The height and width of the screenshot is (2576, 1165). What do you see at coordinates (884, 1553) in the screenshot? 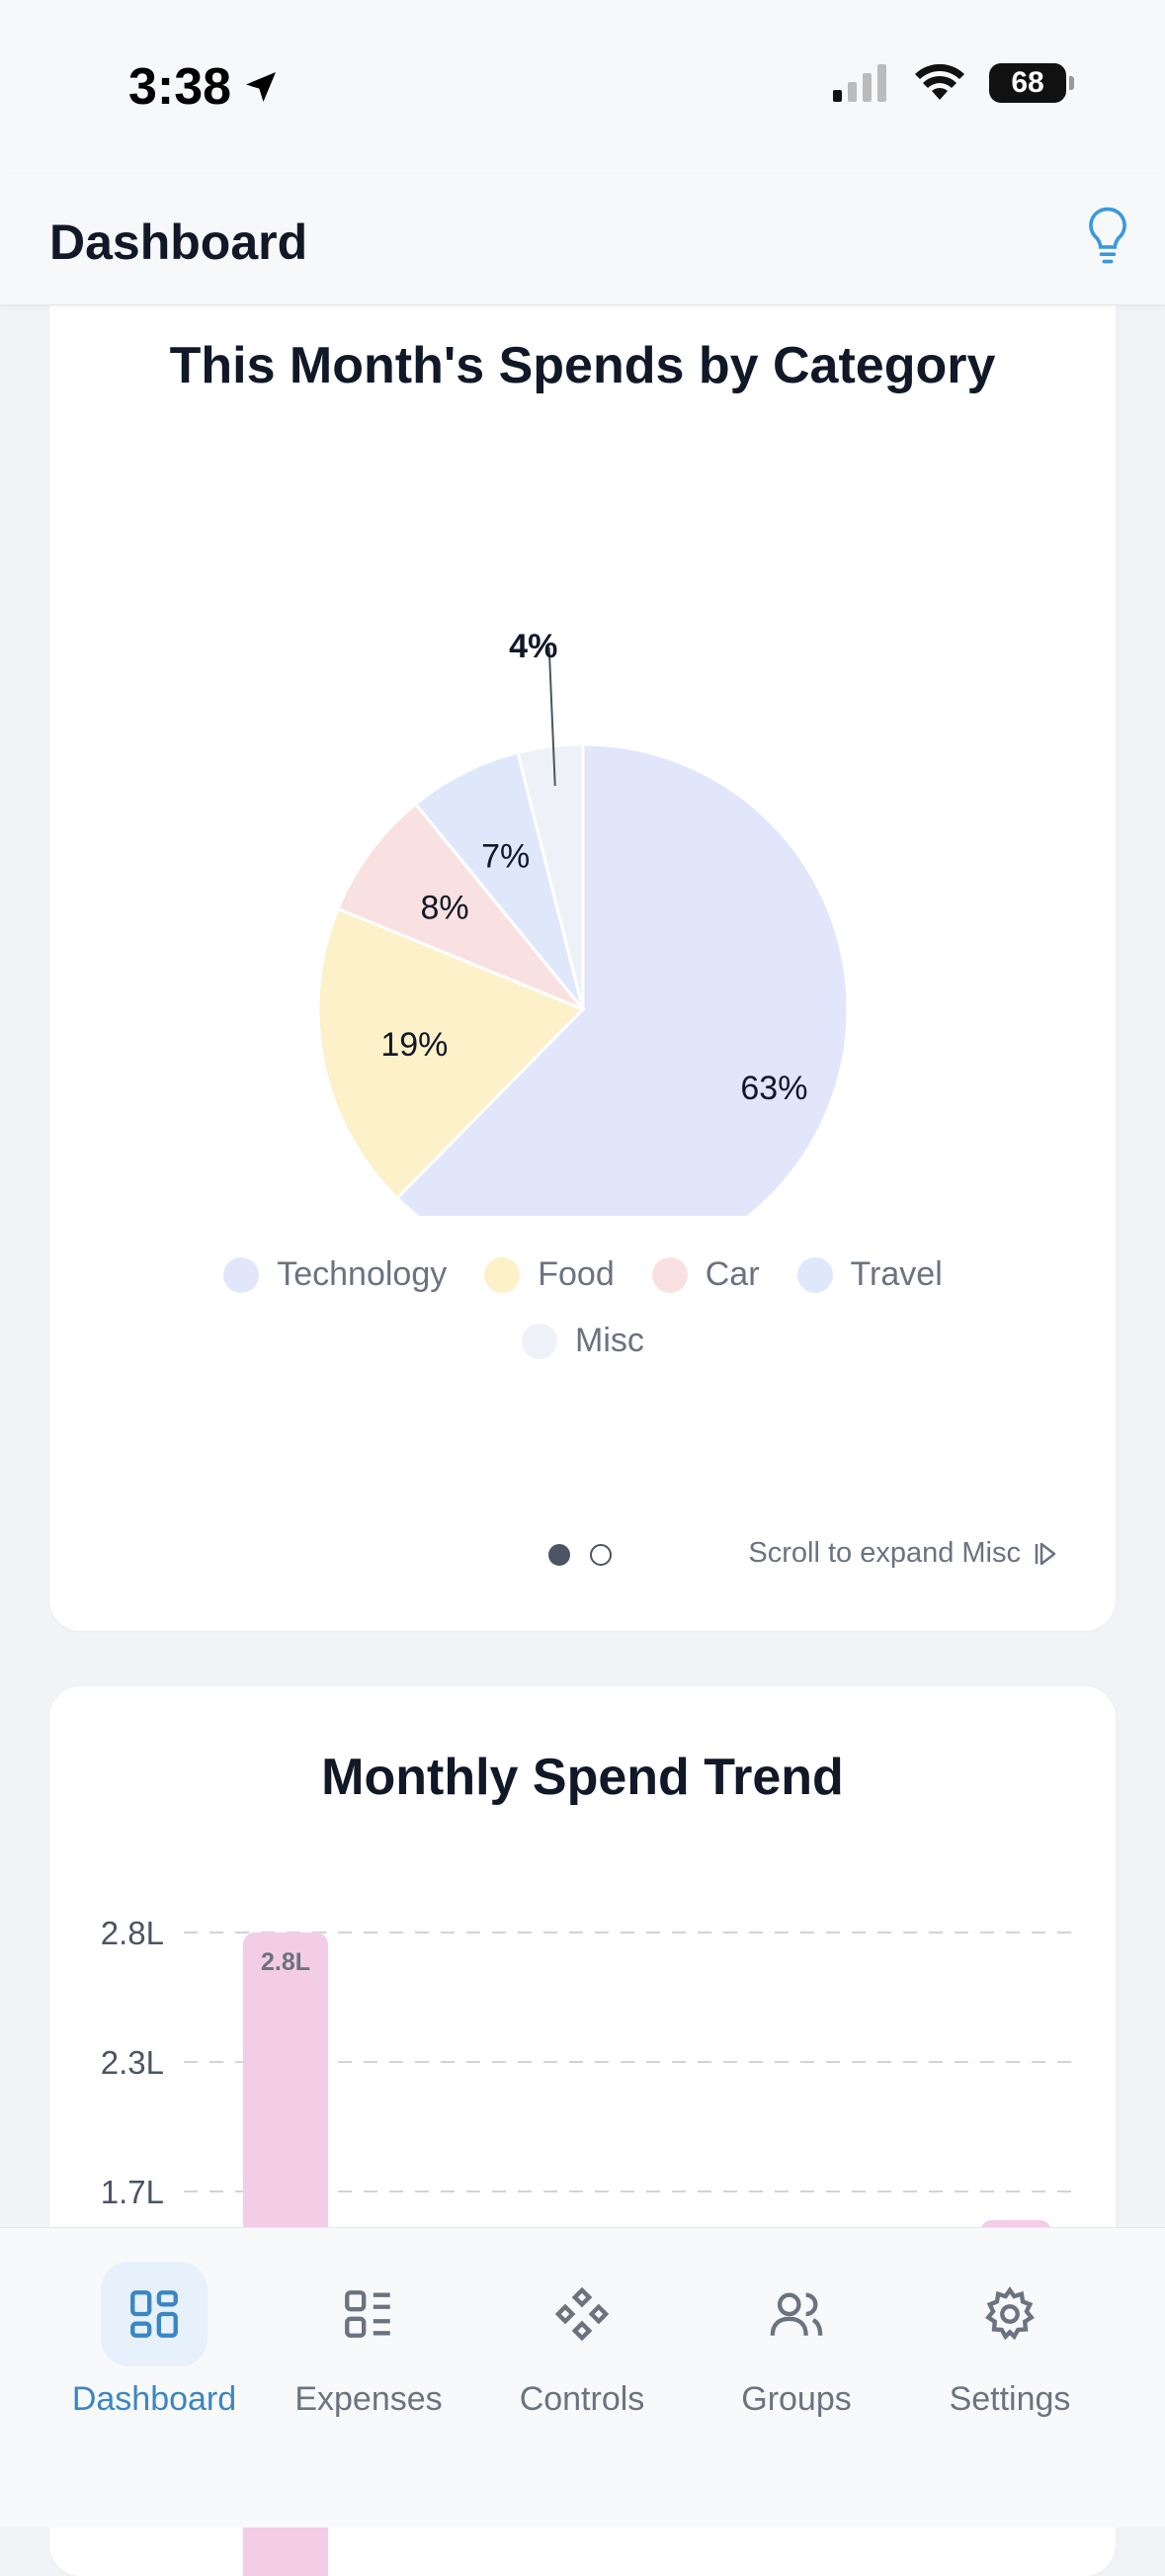
I see `scroll-hint-text: Scroll to expand Misc` at bounding box center [884, 1553].